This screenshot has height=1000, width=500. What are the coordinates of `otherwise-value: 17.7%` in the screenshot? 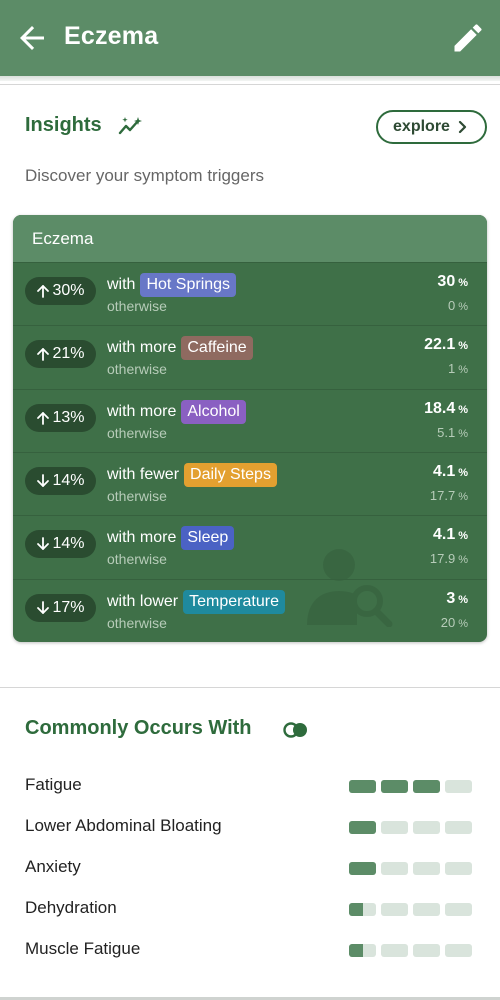 It's located at (449, 495).